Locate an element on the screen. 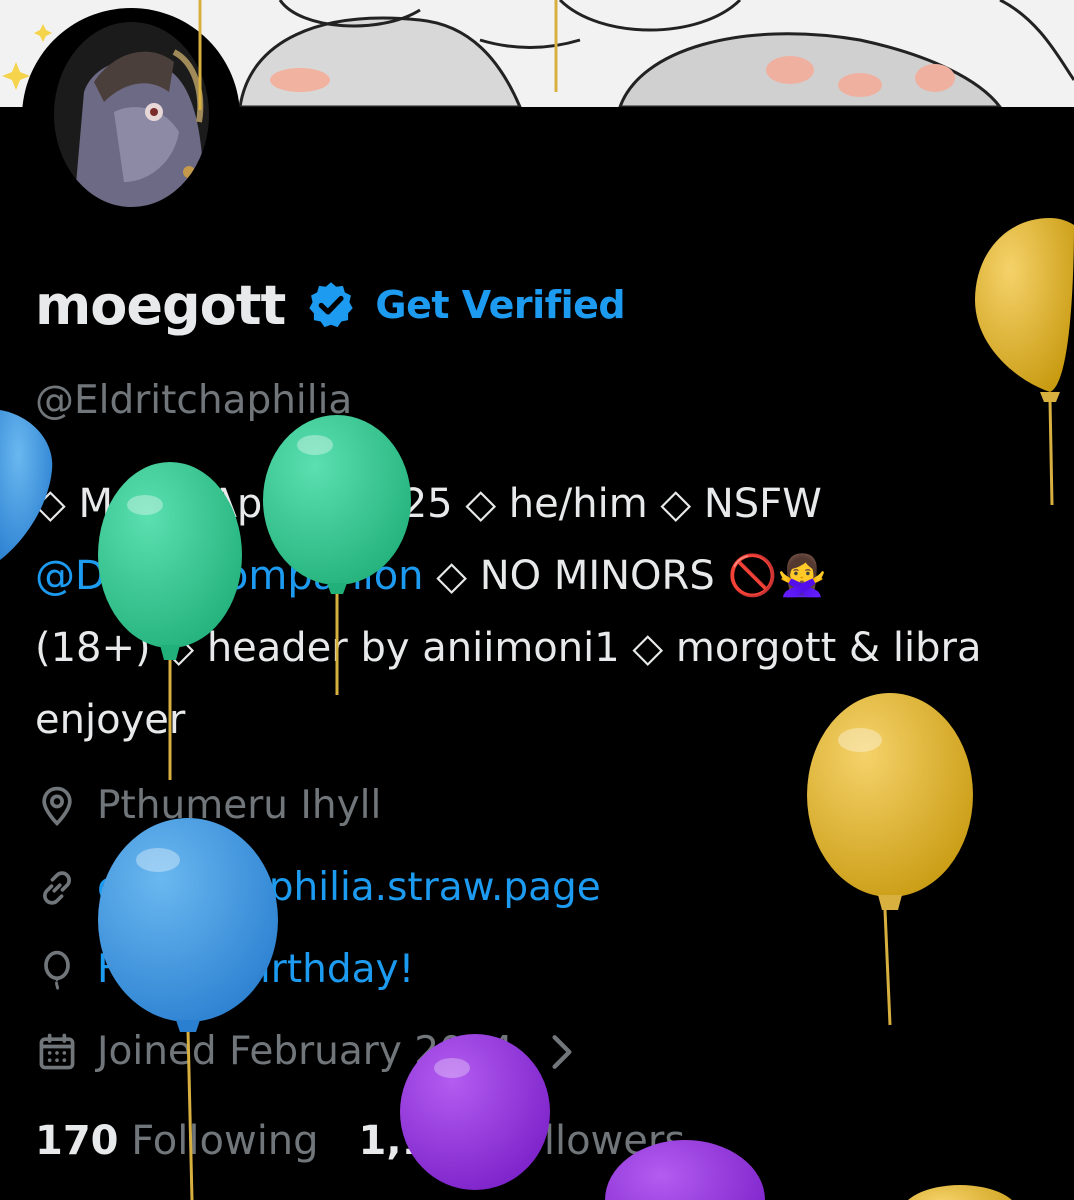  following-count: 170 is located at coordinates (77, 1141).